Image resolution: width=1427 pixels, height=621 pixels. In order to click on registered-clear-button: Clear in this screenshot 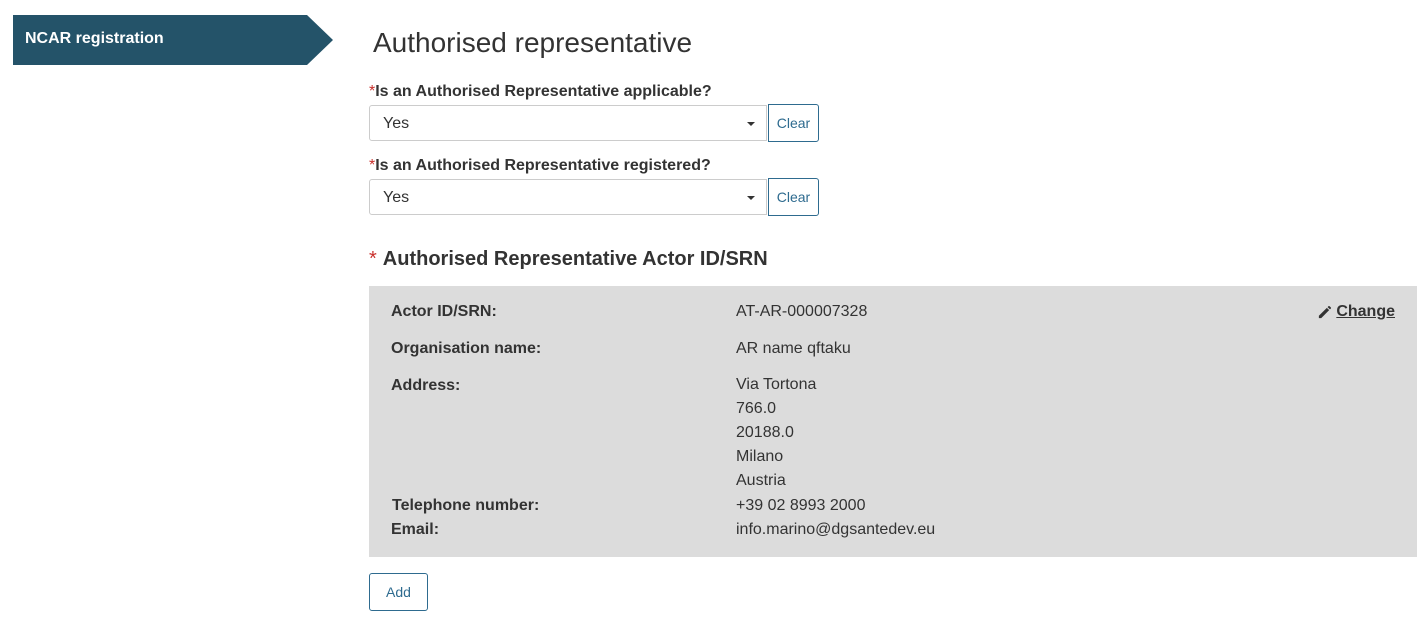, I will do `click(793, 197)`.